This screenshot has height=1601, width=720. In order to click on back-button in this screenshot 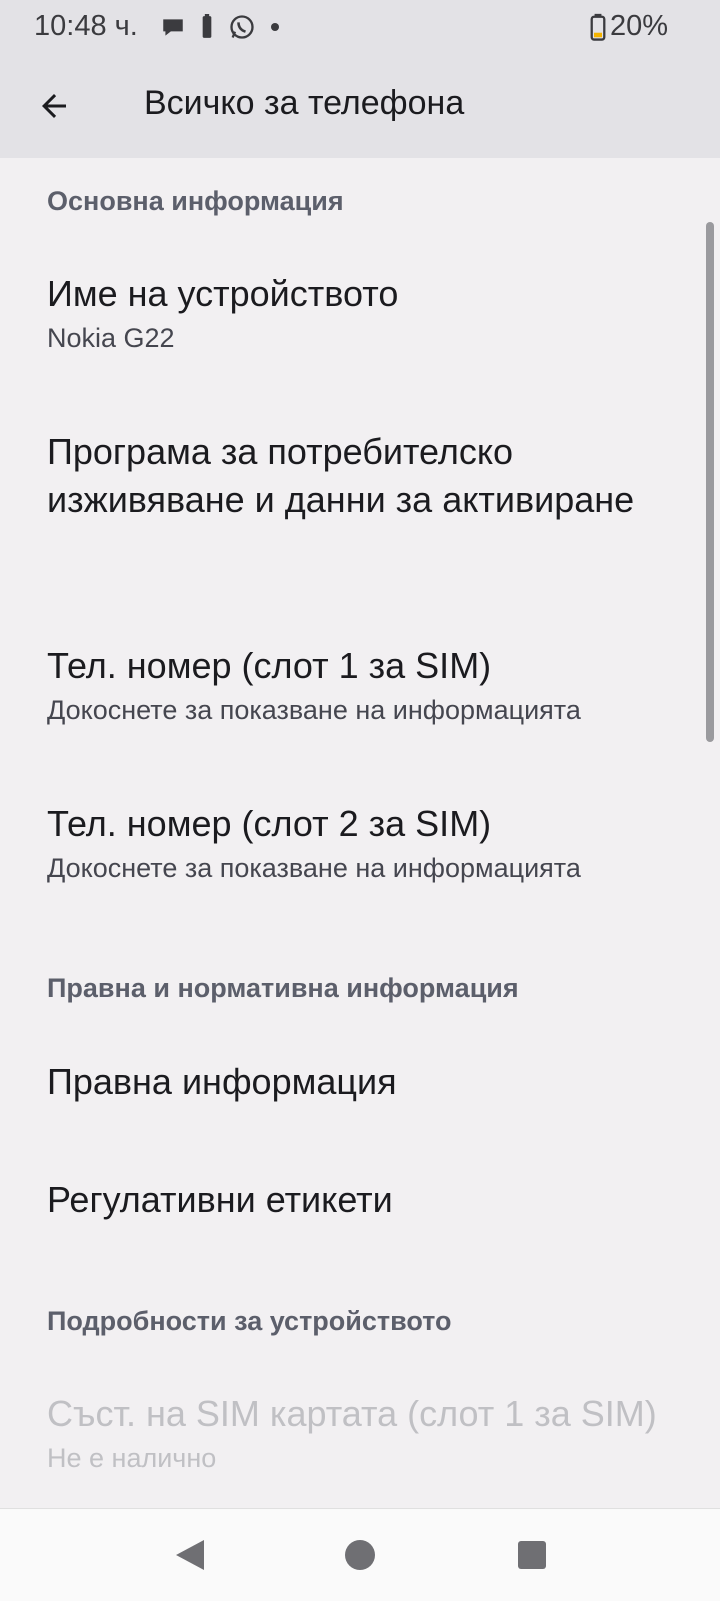, I will do `click(54, 106)`.